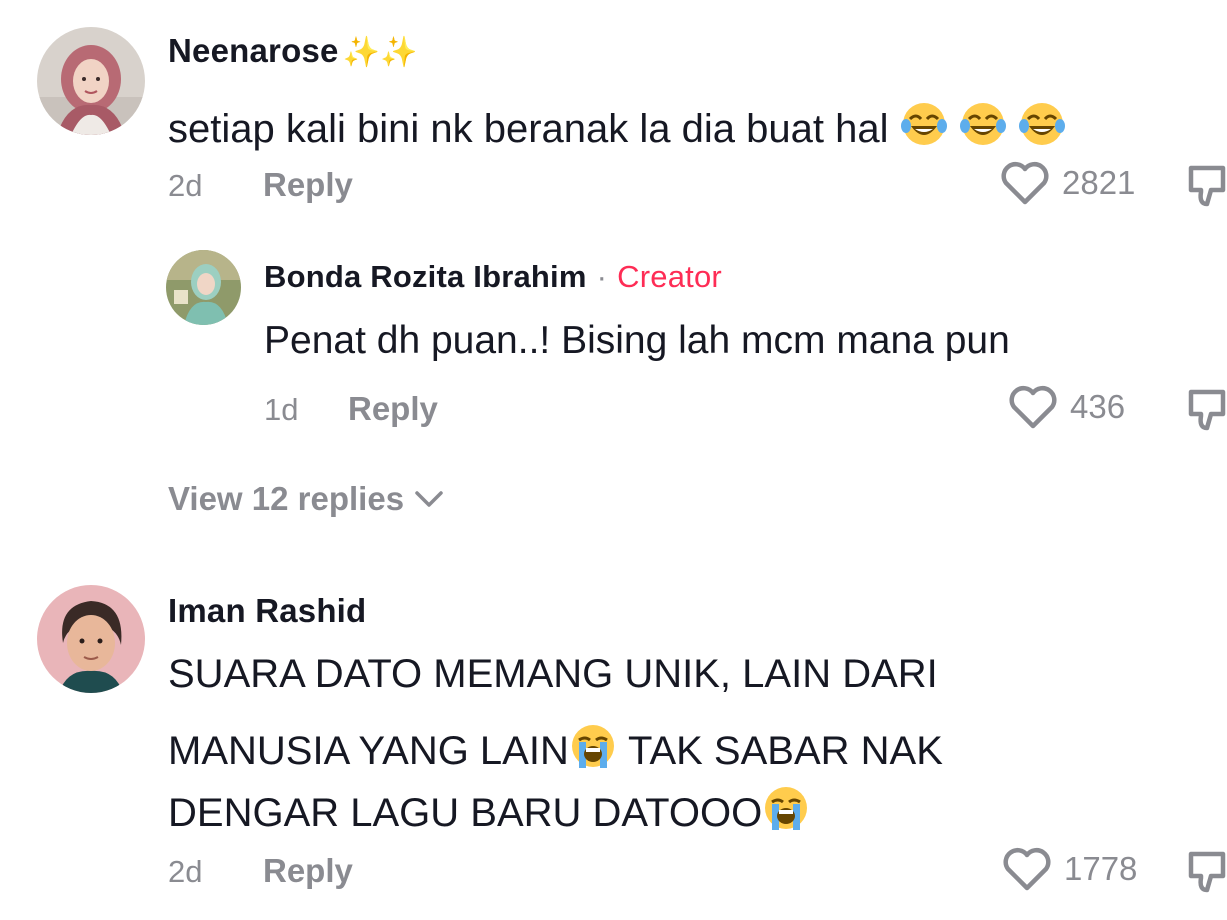  What do you see at coordinates (669, 276) in the screenshot?
I see `creator-badge: Creator` at bounding box center [669, 276].